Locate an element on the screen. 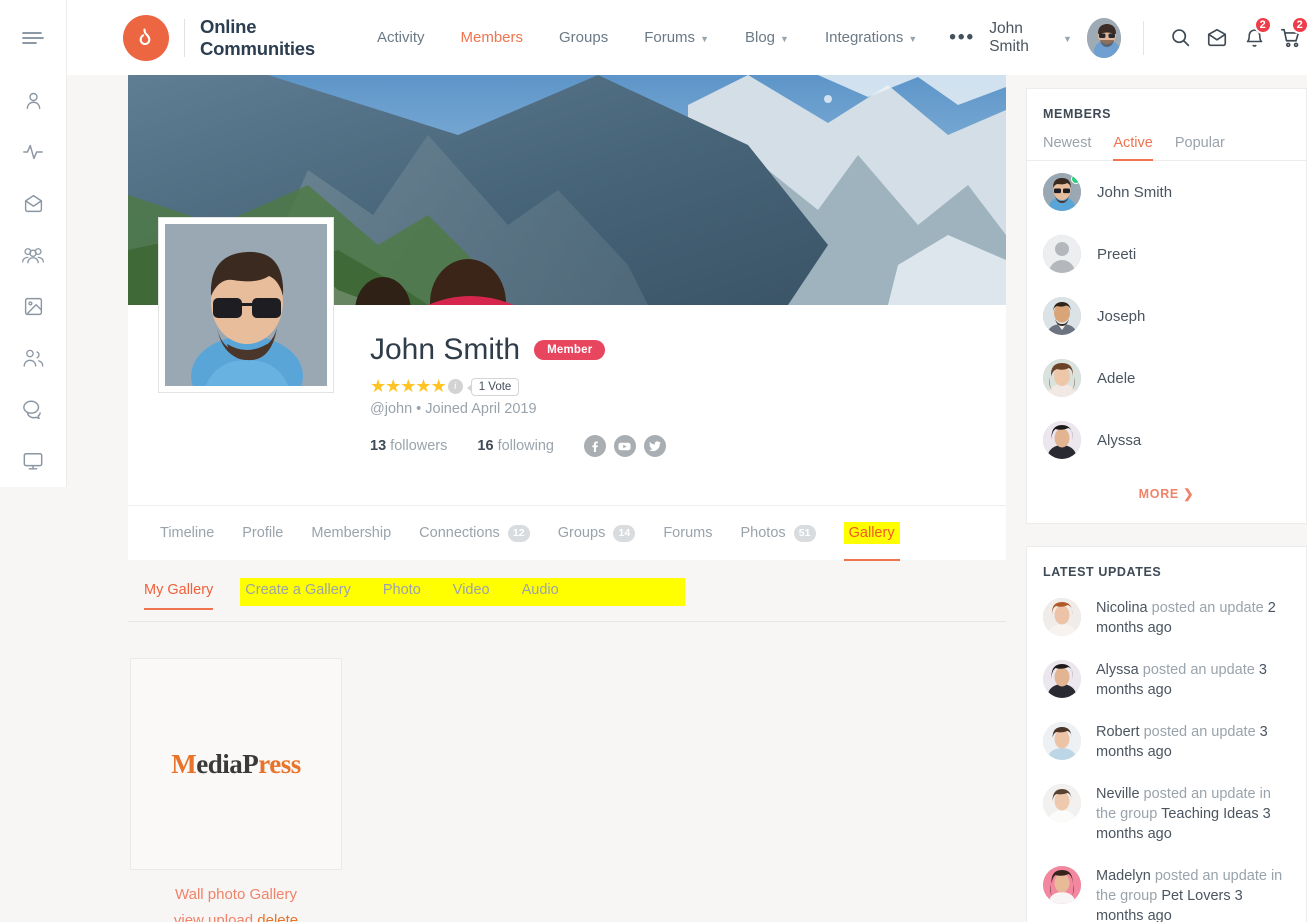  subnav-my-gallery: My Gallery is located at coordinates (178, 594).